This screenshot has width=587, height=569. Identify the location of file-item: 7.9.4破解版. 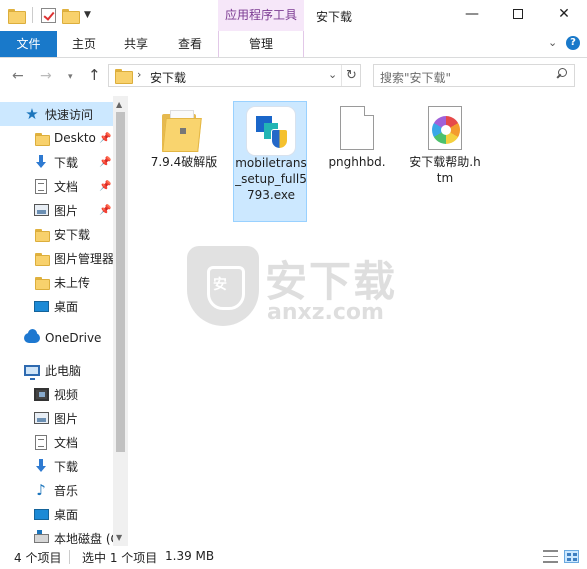
(184, 161).